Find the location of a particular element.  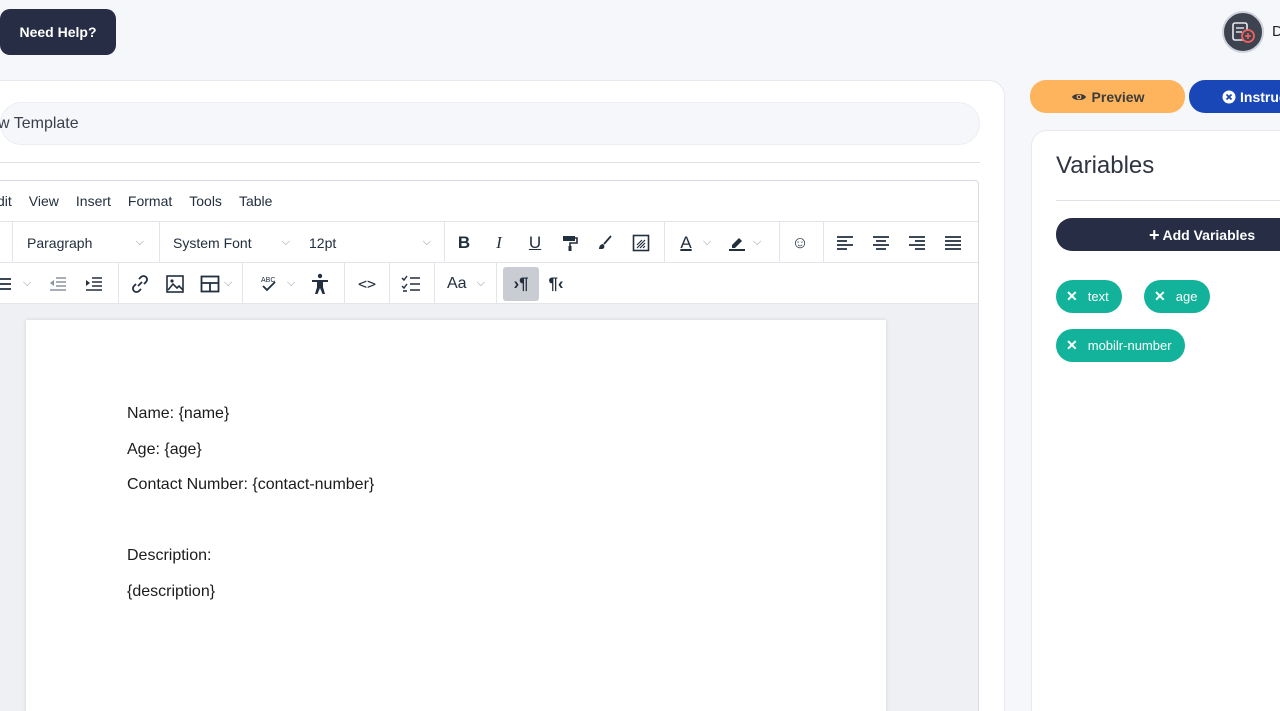

font-case-button: Aa ⌵ is located at coordinates (466, 283).